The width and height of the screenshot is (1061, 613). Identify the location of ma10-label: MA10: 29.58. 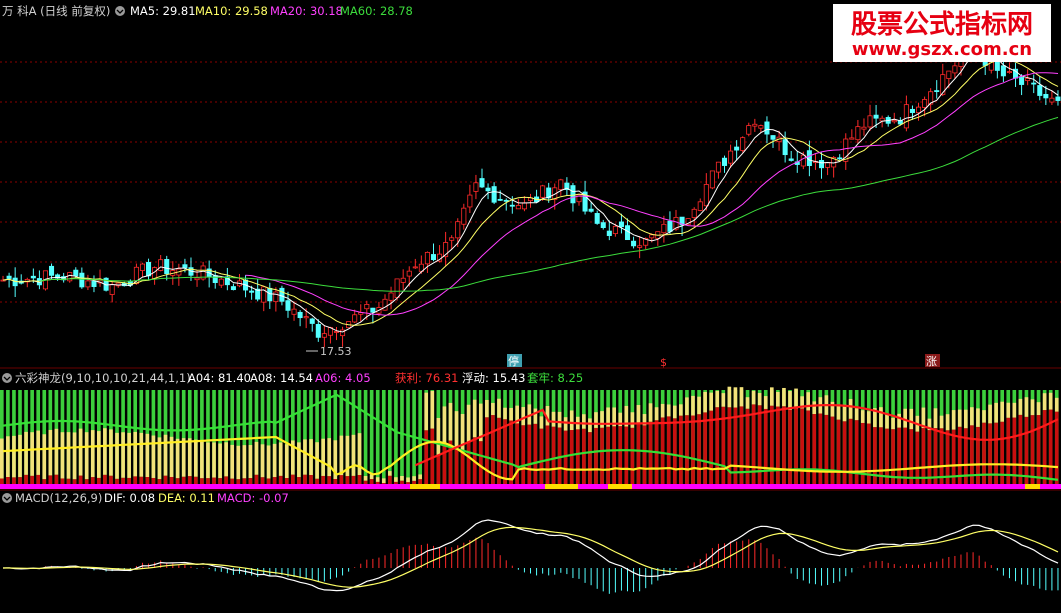
(231, 11).